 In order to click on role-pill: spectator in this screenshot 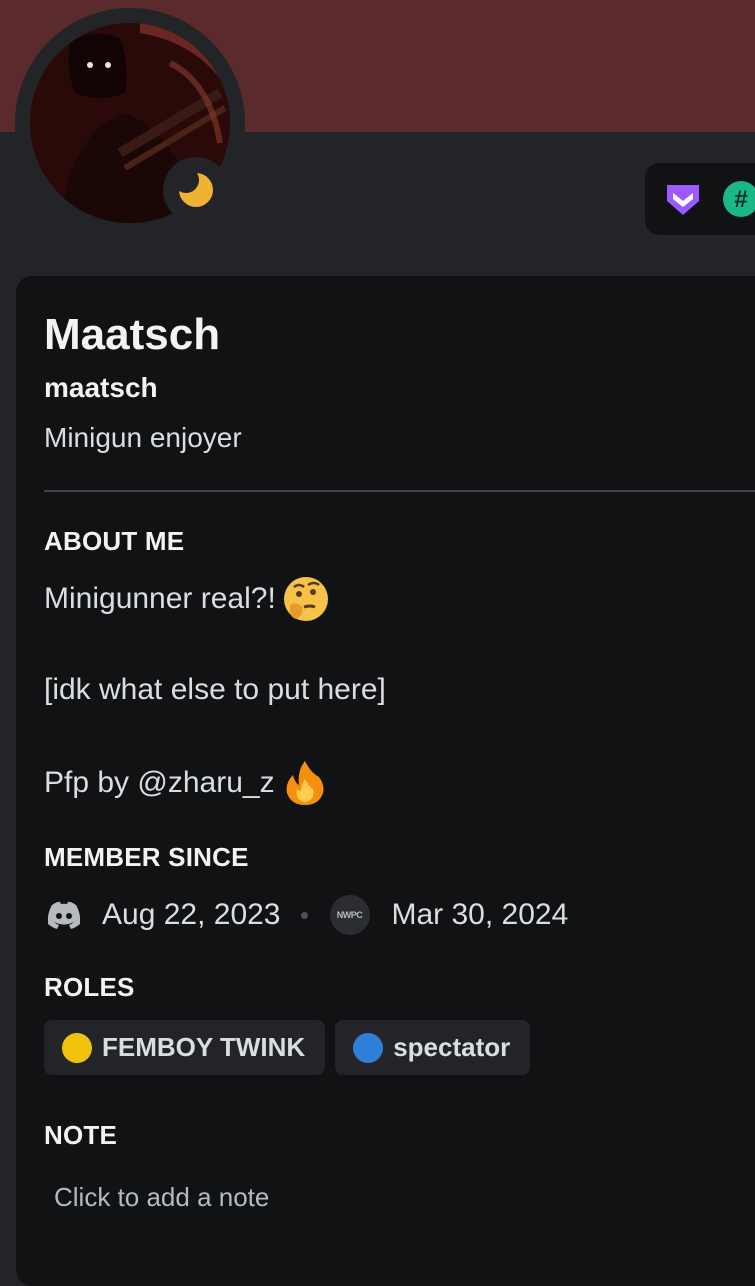, I will do `click(433, 1047)`.